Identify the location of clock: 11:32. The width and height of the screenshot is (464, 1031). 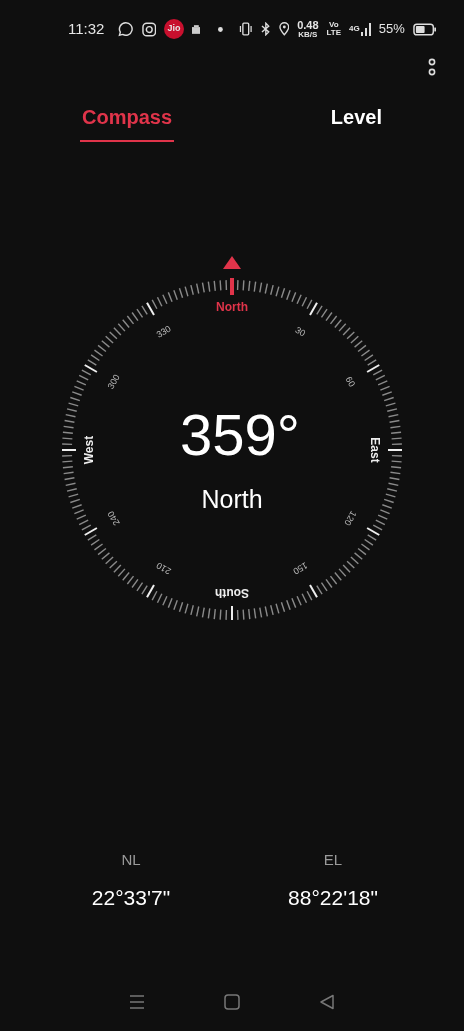
(86, 28).